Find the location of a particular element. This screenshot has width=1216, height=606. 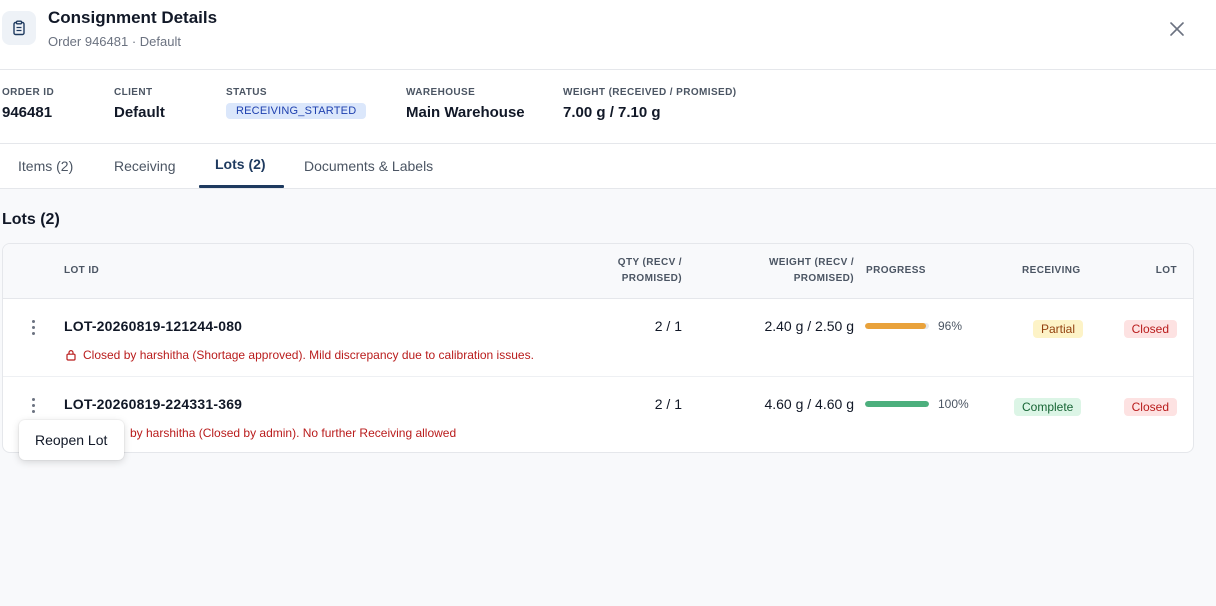

close-button is located at coordinates (1177, 29).